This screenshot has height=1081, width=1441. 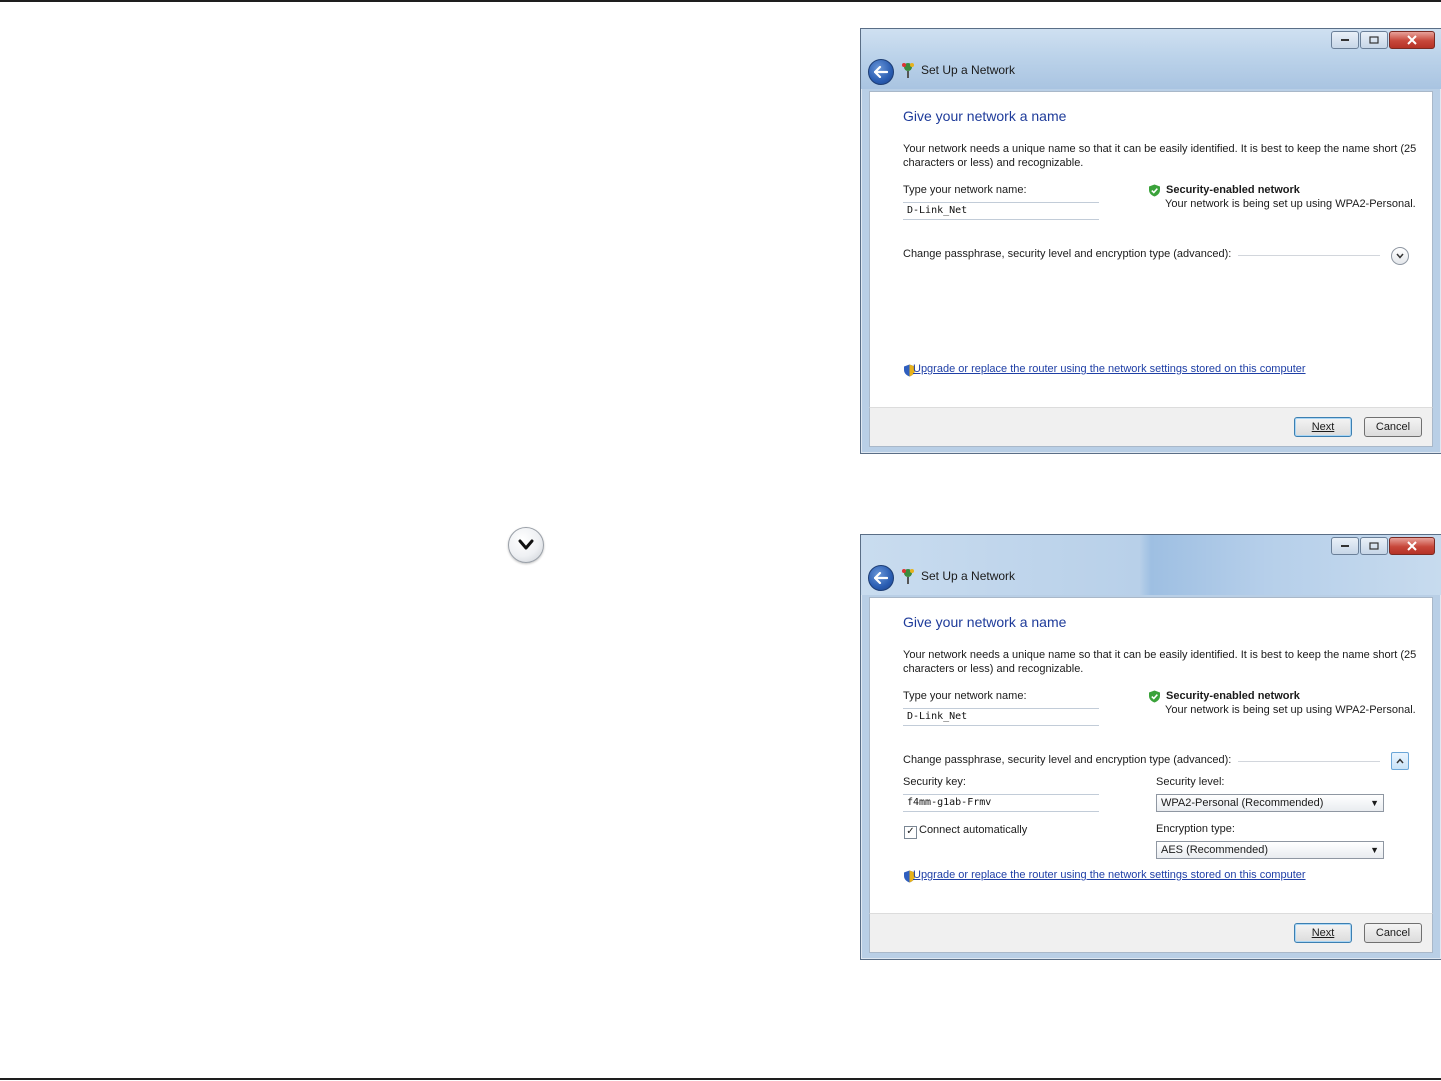 I want to click on security-level-label: Security level:, so click(x=1190, y=782).